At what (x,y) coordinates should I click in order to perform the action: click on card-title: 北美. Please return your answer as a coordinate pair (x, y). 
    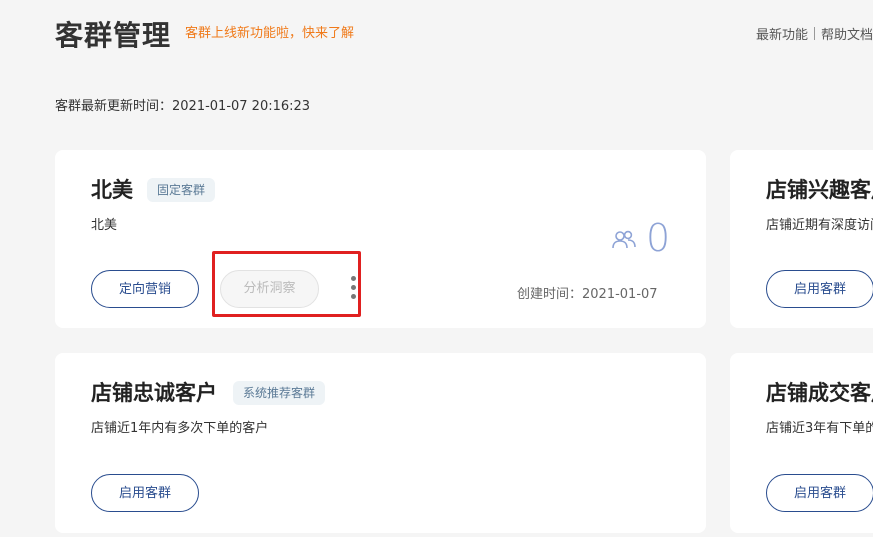
    Looking at the image, I should click on (112, 190).